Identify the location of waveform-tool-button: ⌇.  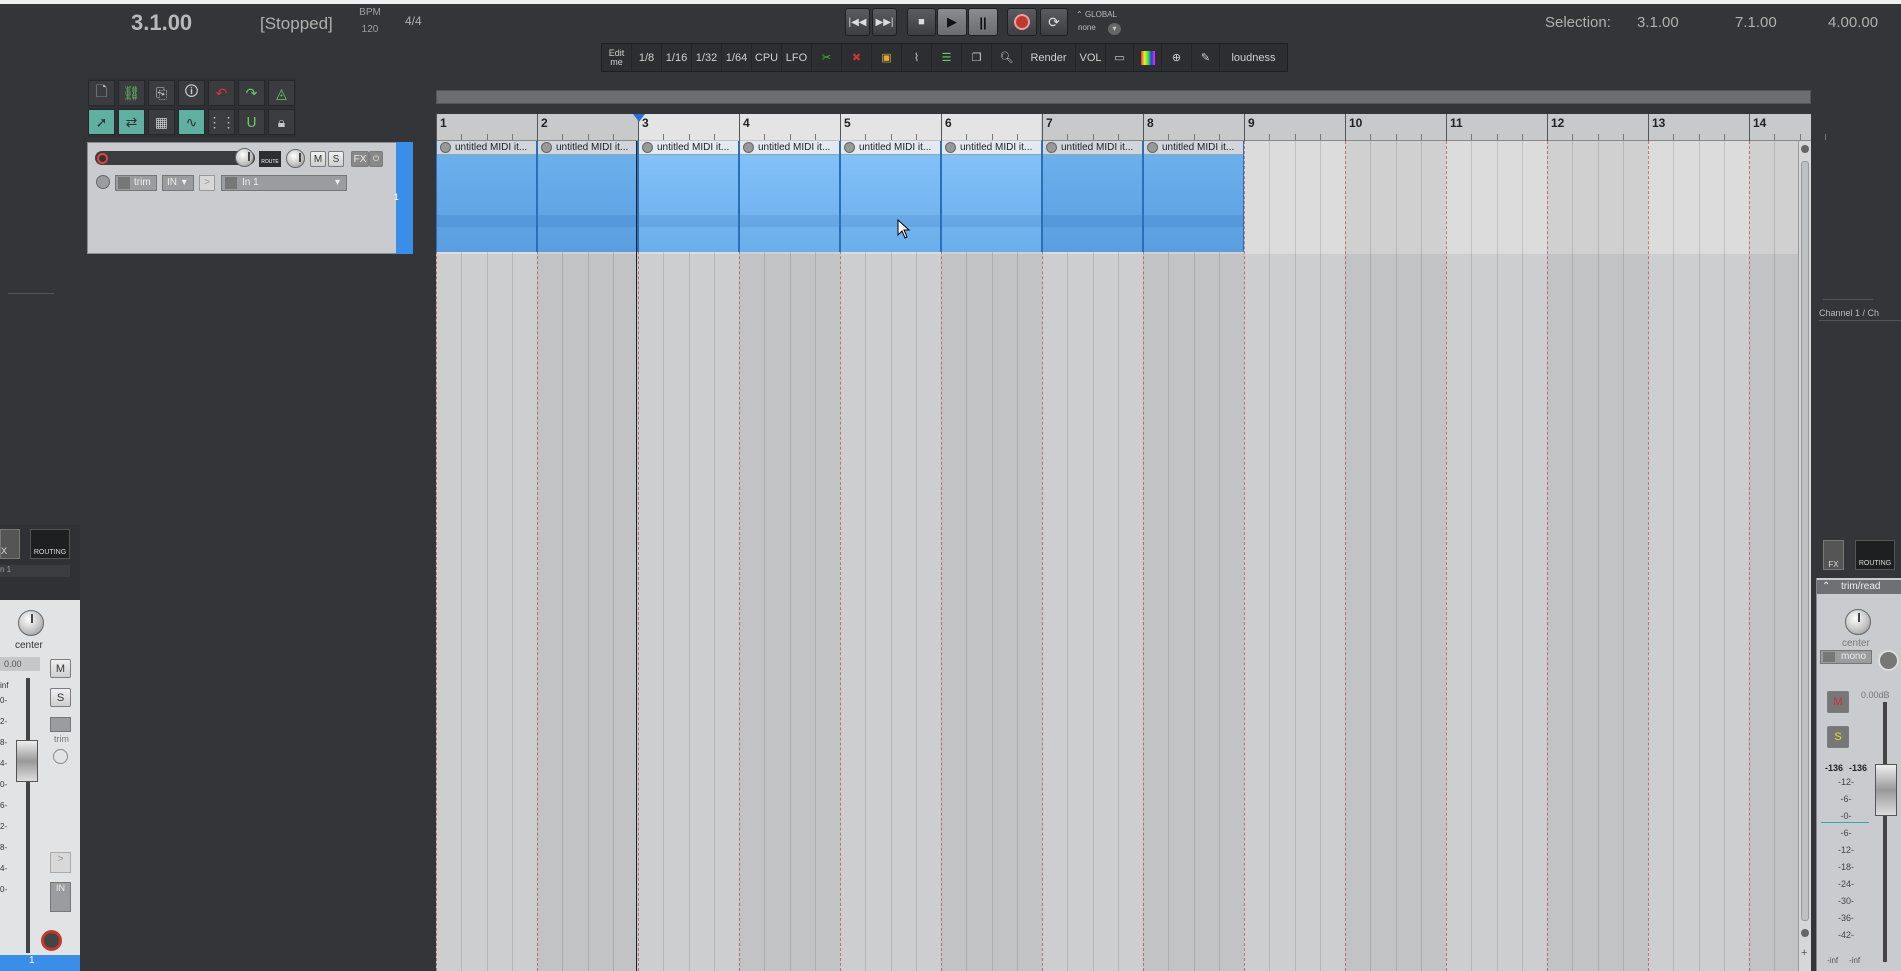
(917, 57).